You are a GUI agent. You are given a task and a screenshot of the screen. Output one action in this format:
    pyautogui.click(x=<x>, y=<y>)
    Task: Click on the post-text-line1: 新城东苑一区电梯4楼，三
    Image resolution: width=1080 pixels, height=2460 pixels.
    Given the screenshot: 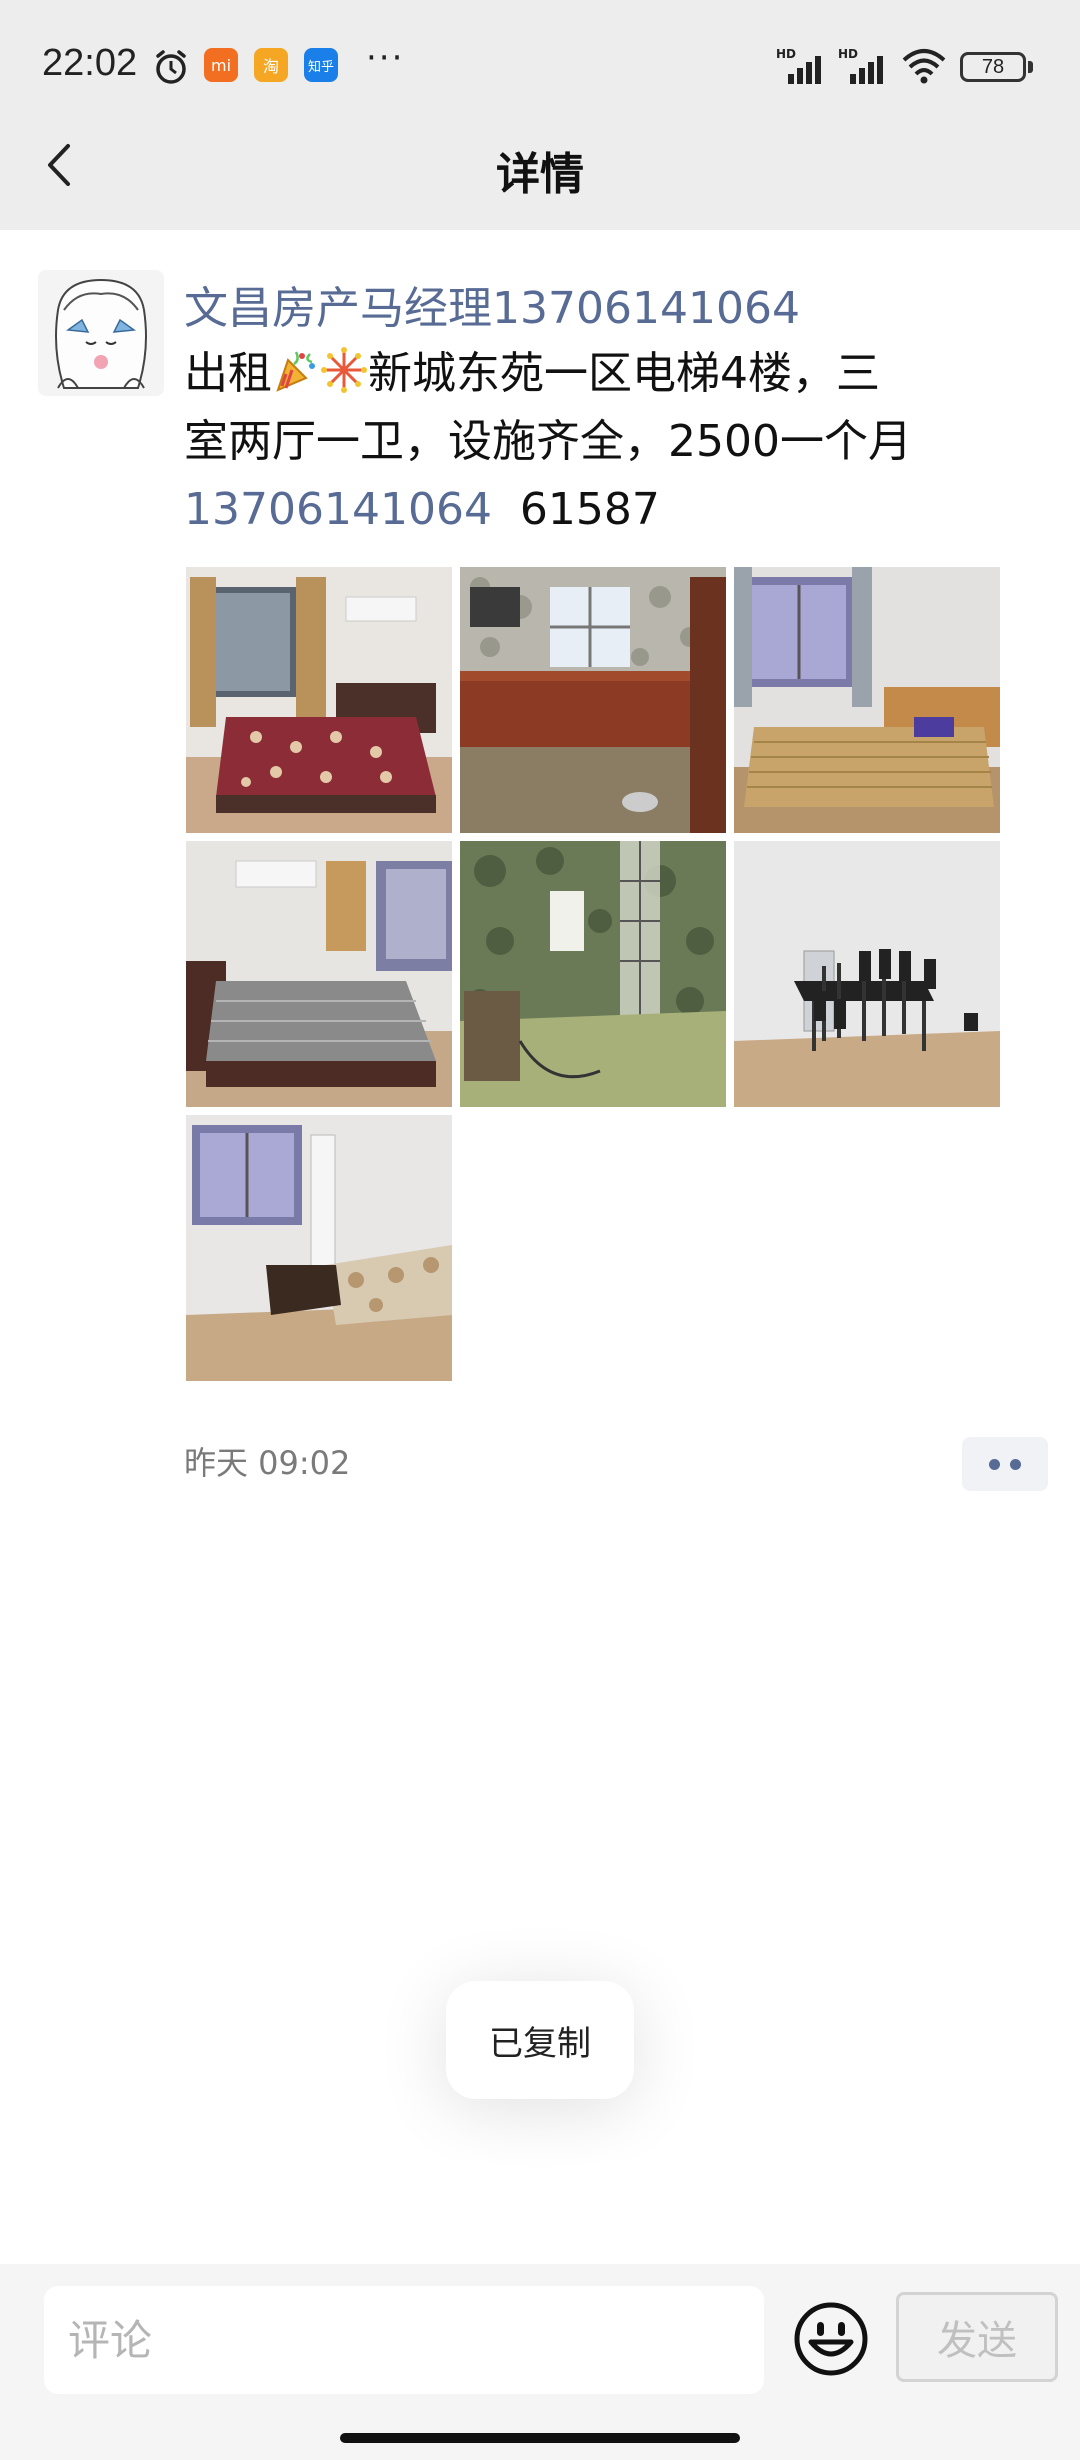 What is the action you would take?
    pyautogui.click(x=624, y=373)
    